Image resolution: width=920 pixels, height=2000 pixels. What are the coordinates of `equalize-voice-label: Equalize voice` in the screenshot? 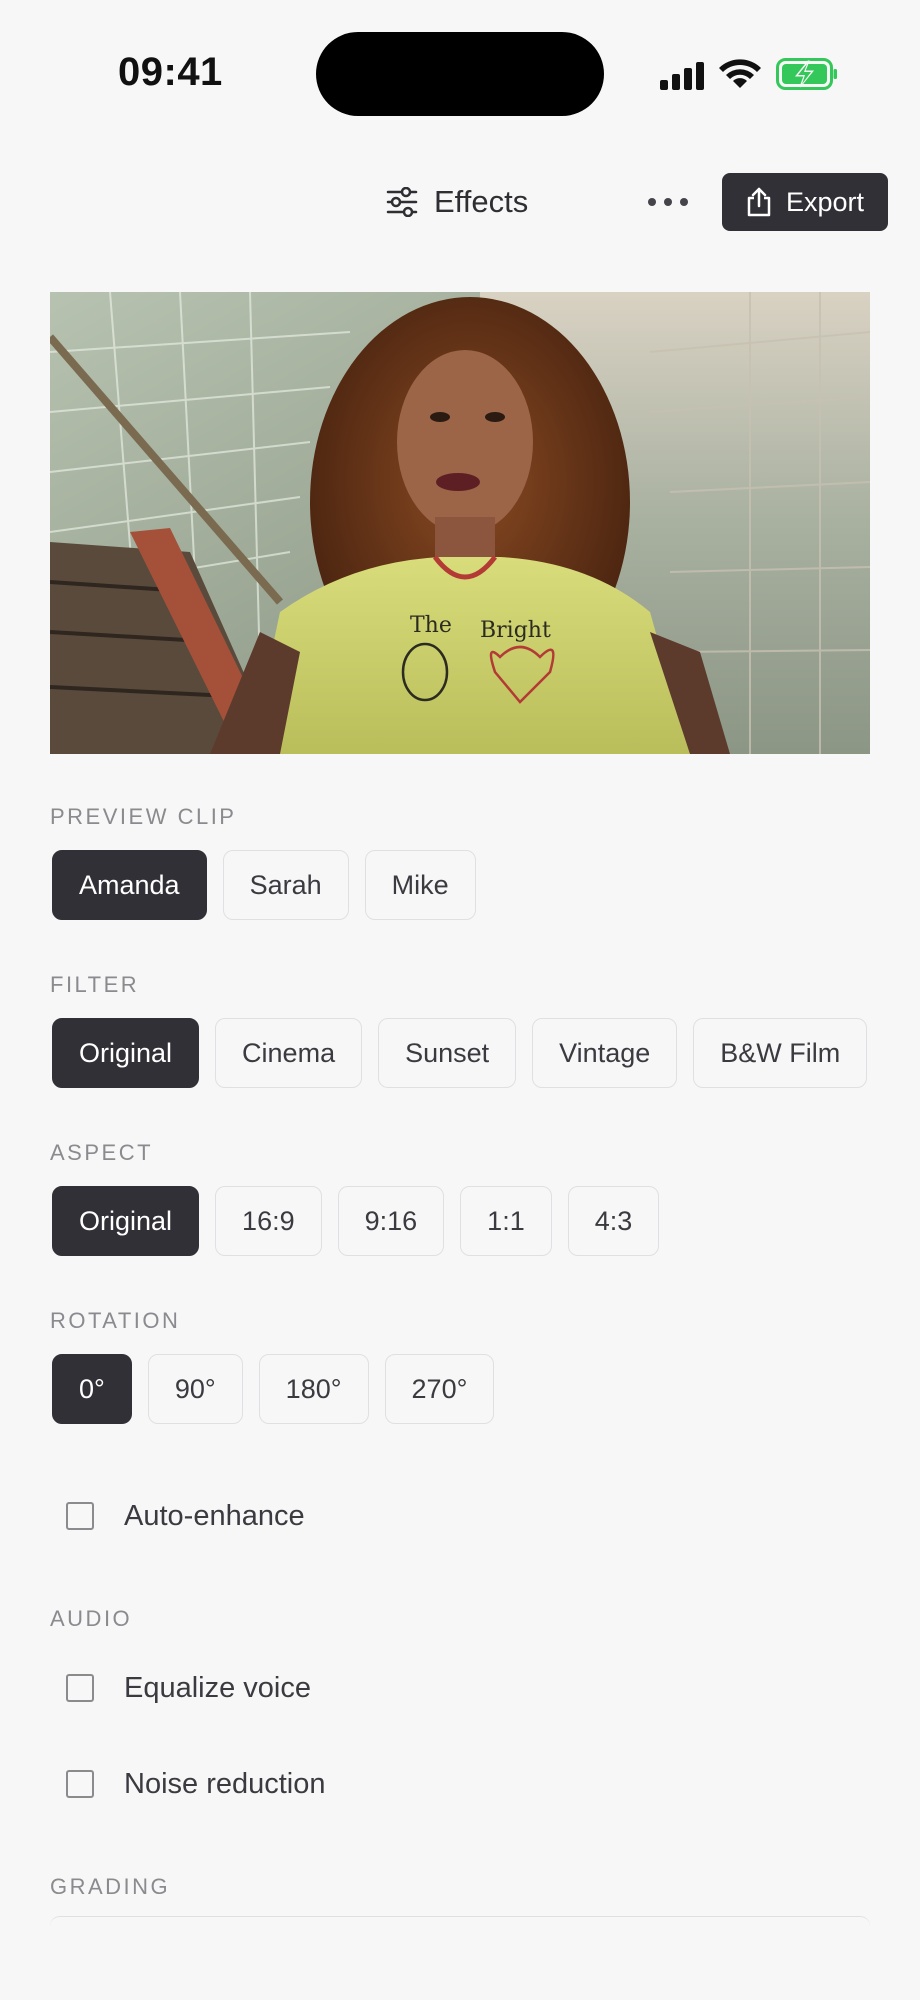 It's located at (217, 1687).